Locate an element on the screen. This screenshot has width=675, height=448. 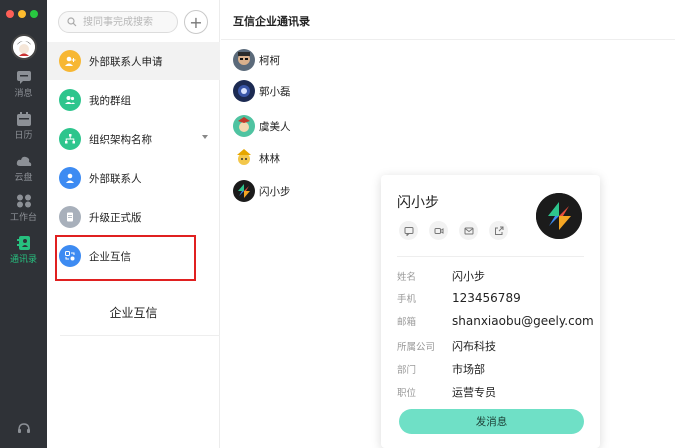
chat-icon is located at coordinates (23, 77).